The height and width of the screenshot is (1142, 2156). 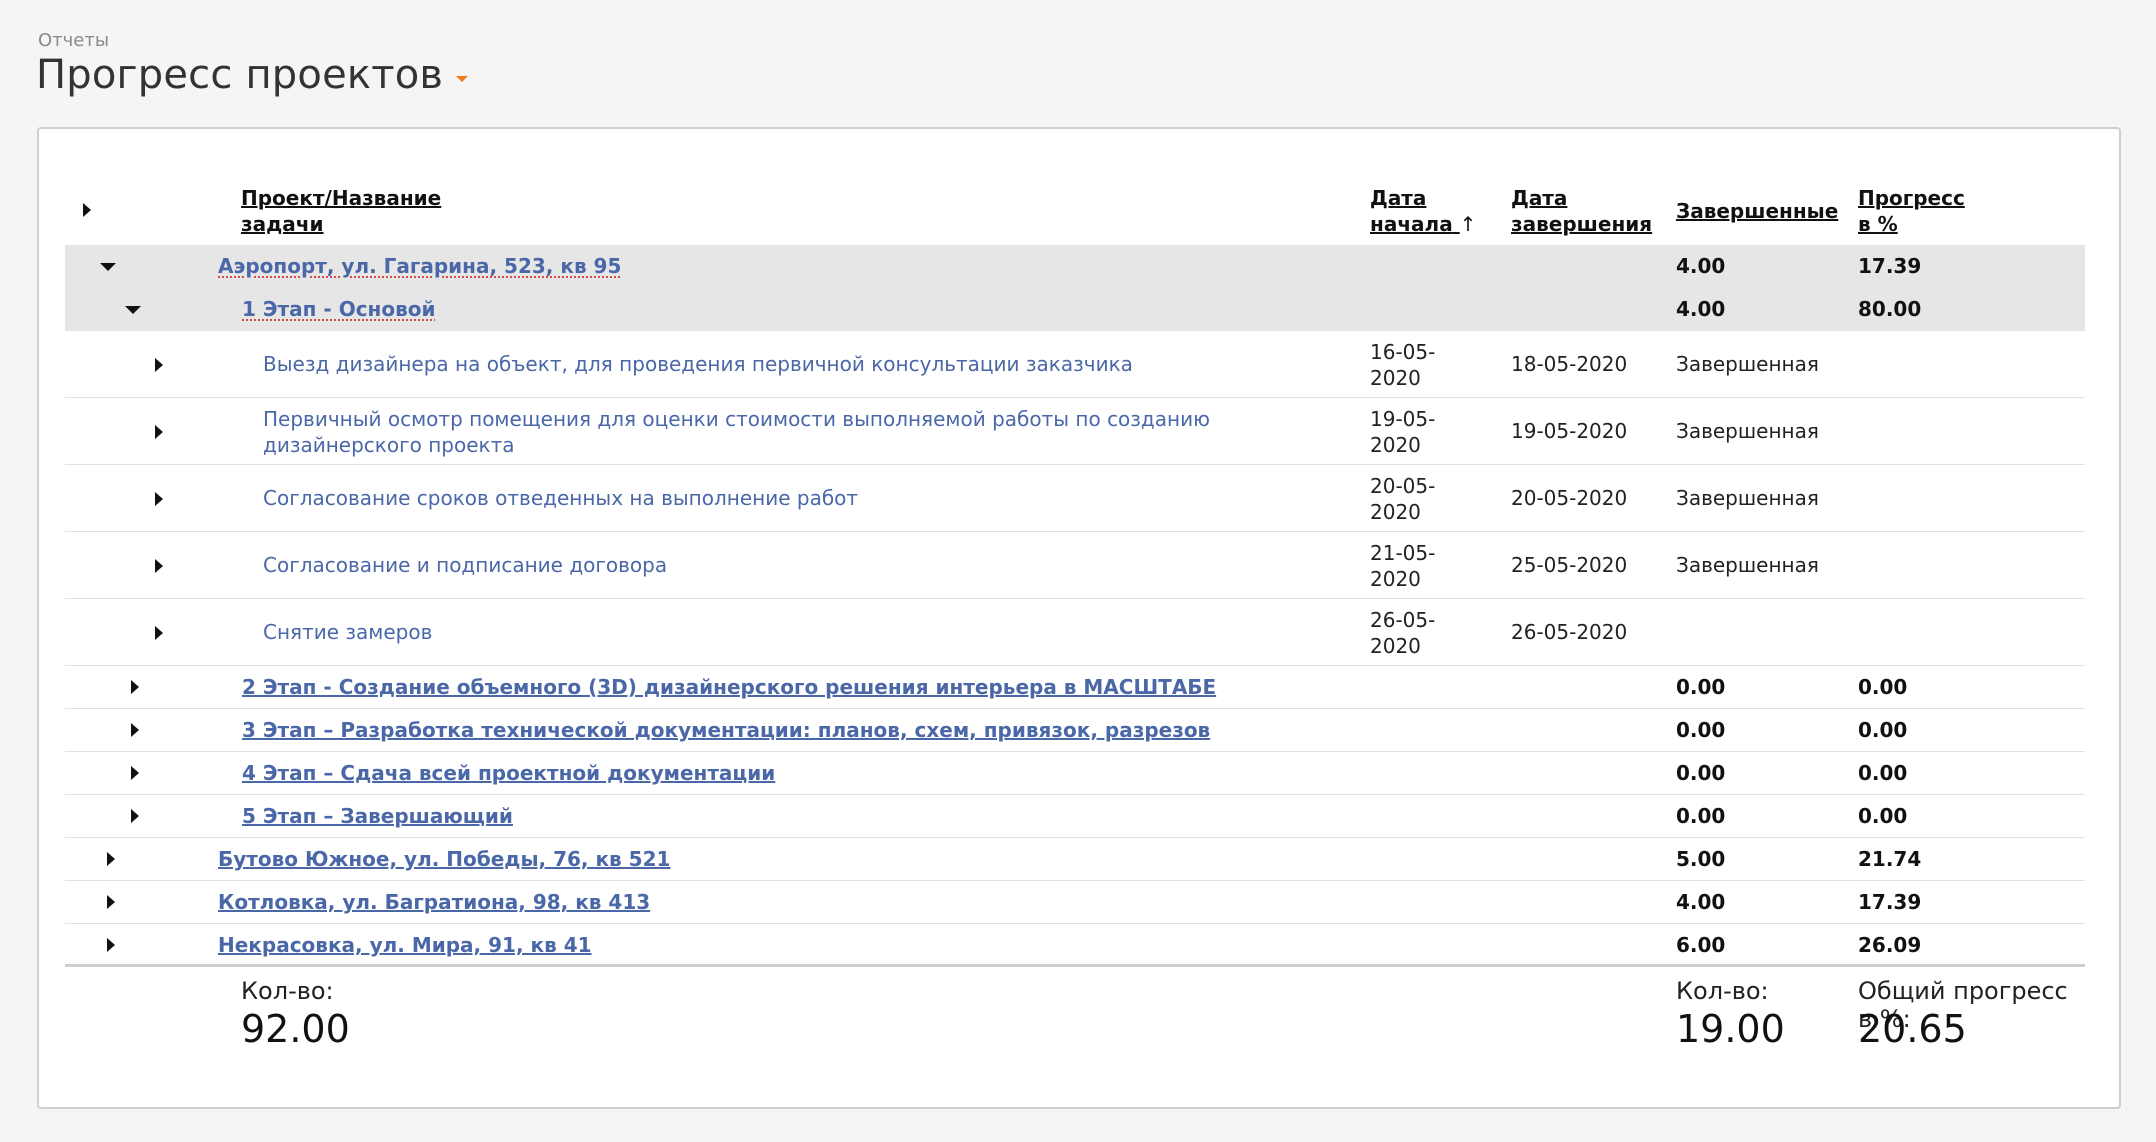 What do you see at coordinates (1075, 632) in the screenshot?
I see `task-row: Снятие замеров 26-05- 2020 26-05-2020` at bounding box center [1075, 632].